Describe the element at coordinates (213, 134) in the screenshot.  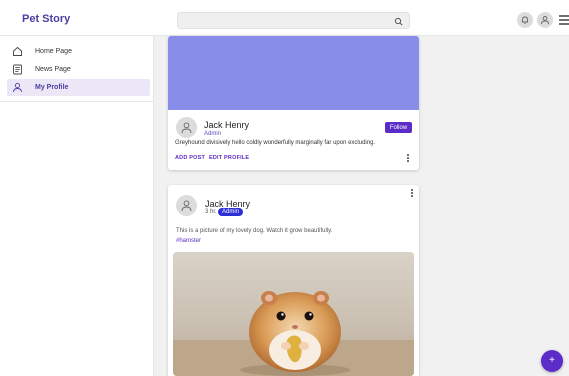
I see `profile-role: Admin` at that location.